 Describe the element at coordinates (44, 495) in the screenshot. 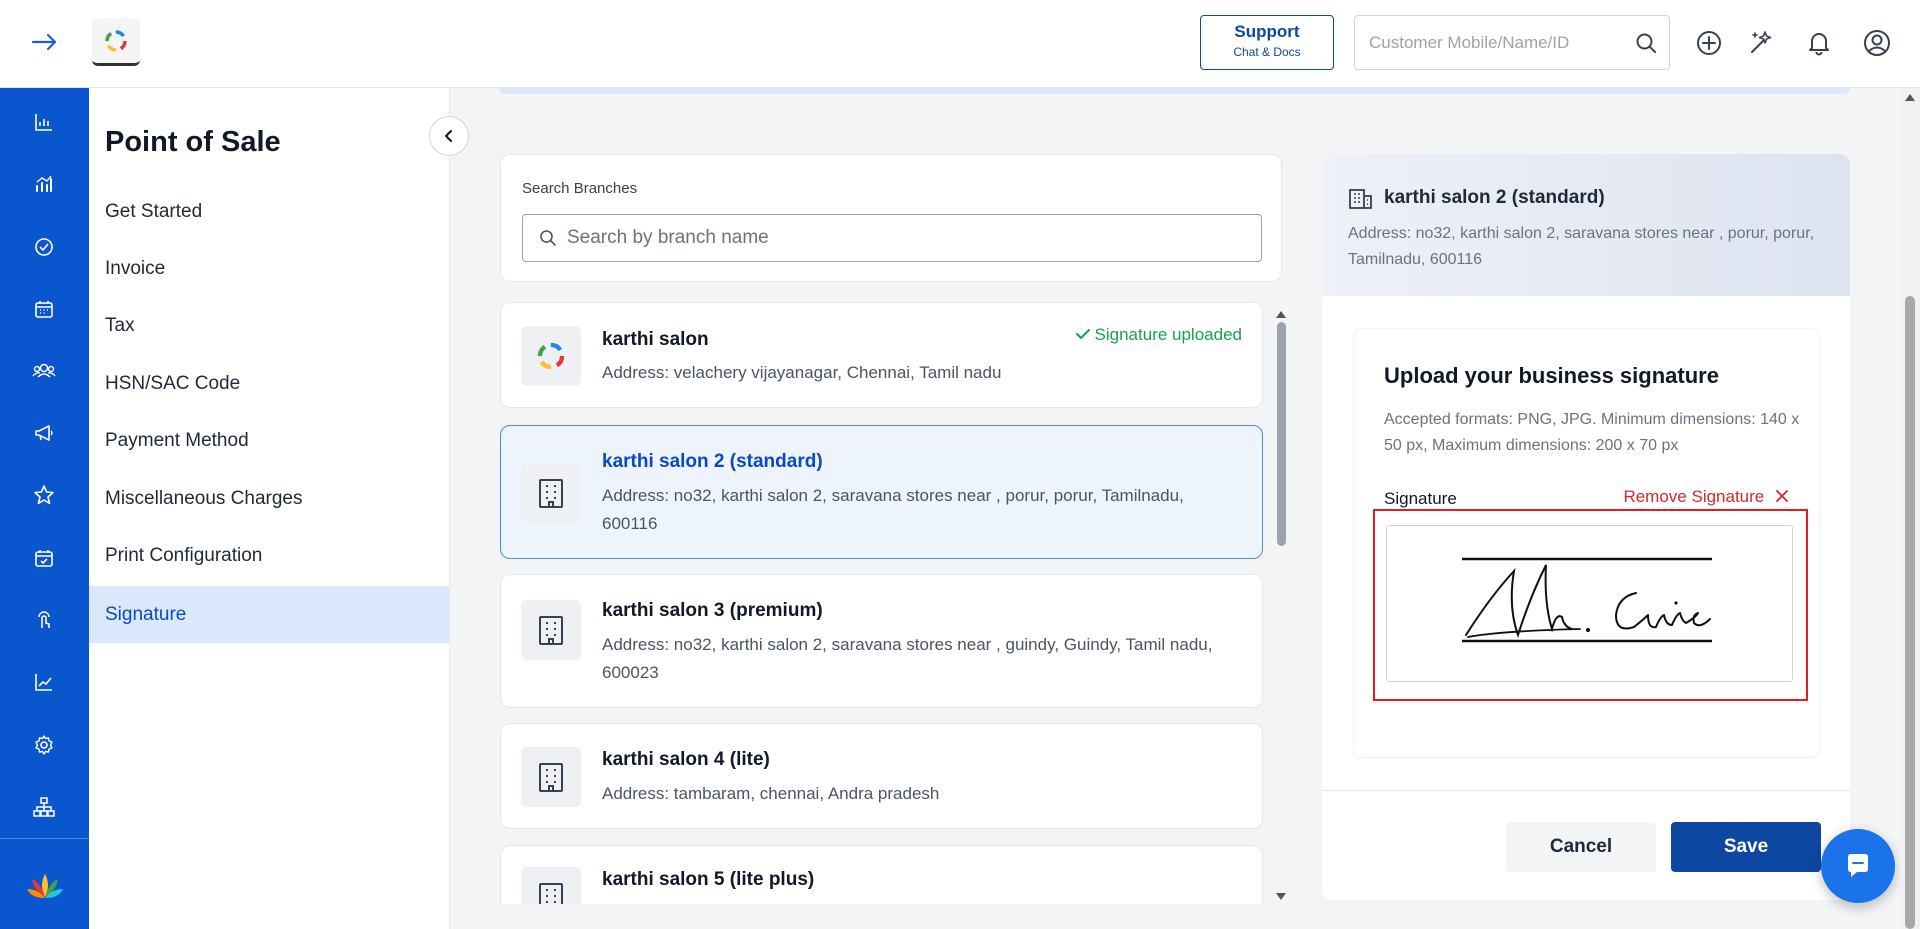

I see `star-icon` at that location.